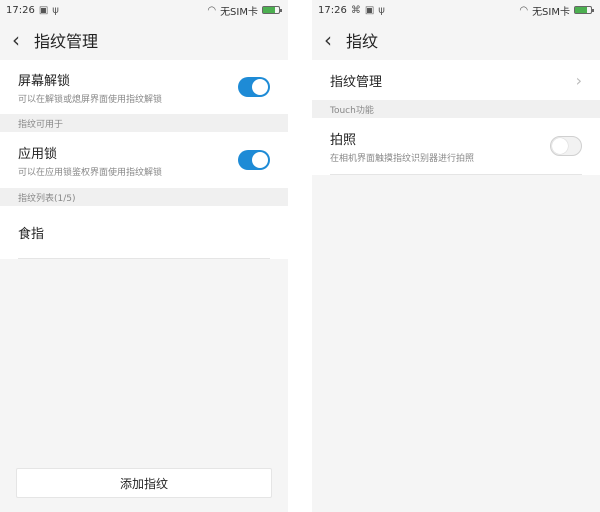 Image resolution: width=600 pixels, height=512 pixels. Describe the element at coordinates (20, 10) in the screenshot. I see `status-time: 17:26` at that location.